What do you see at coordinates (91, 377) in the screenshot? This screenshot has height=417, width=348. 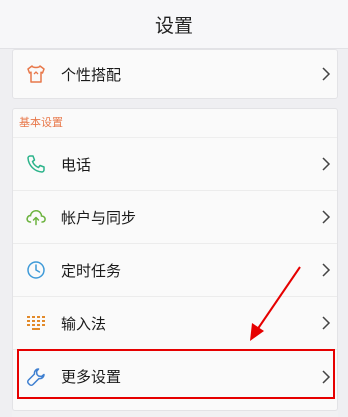 I see `settings-item-label: 更多设置` at bounding box center [91, 377].